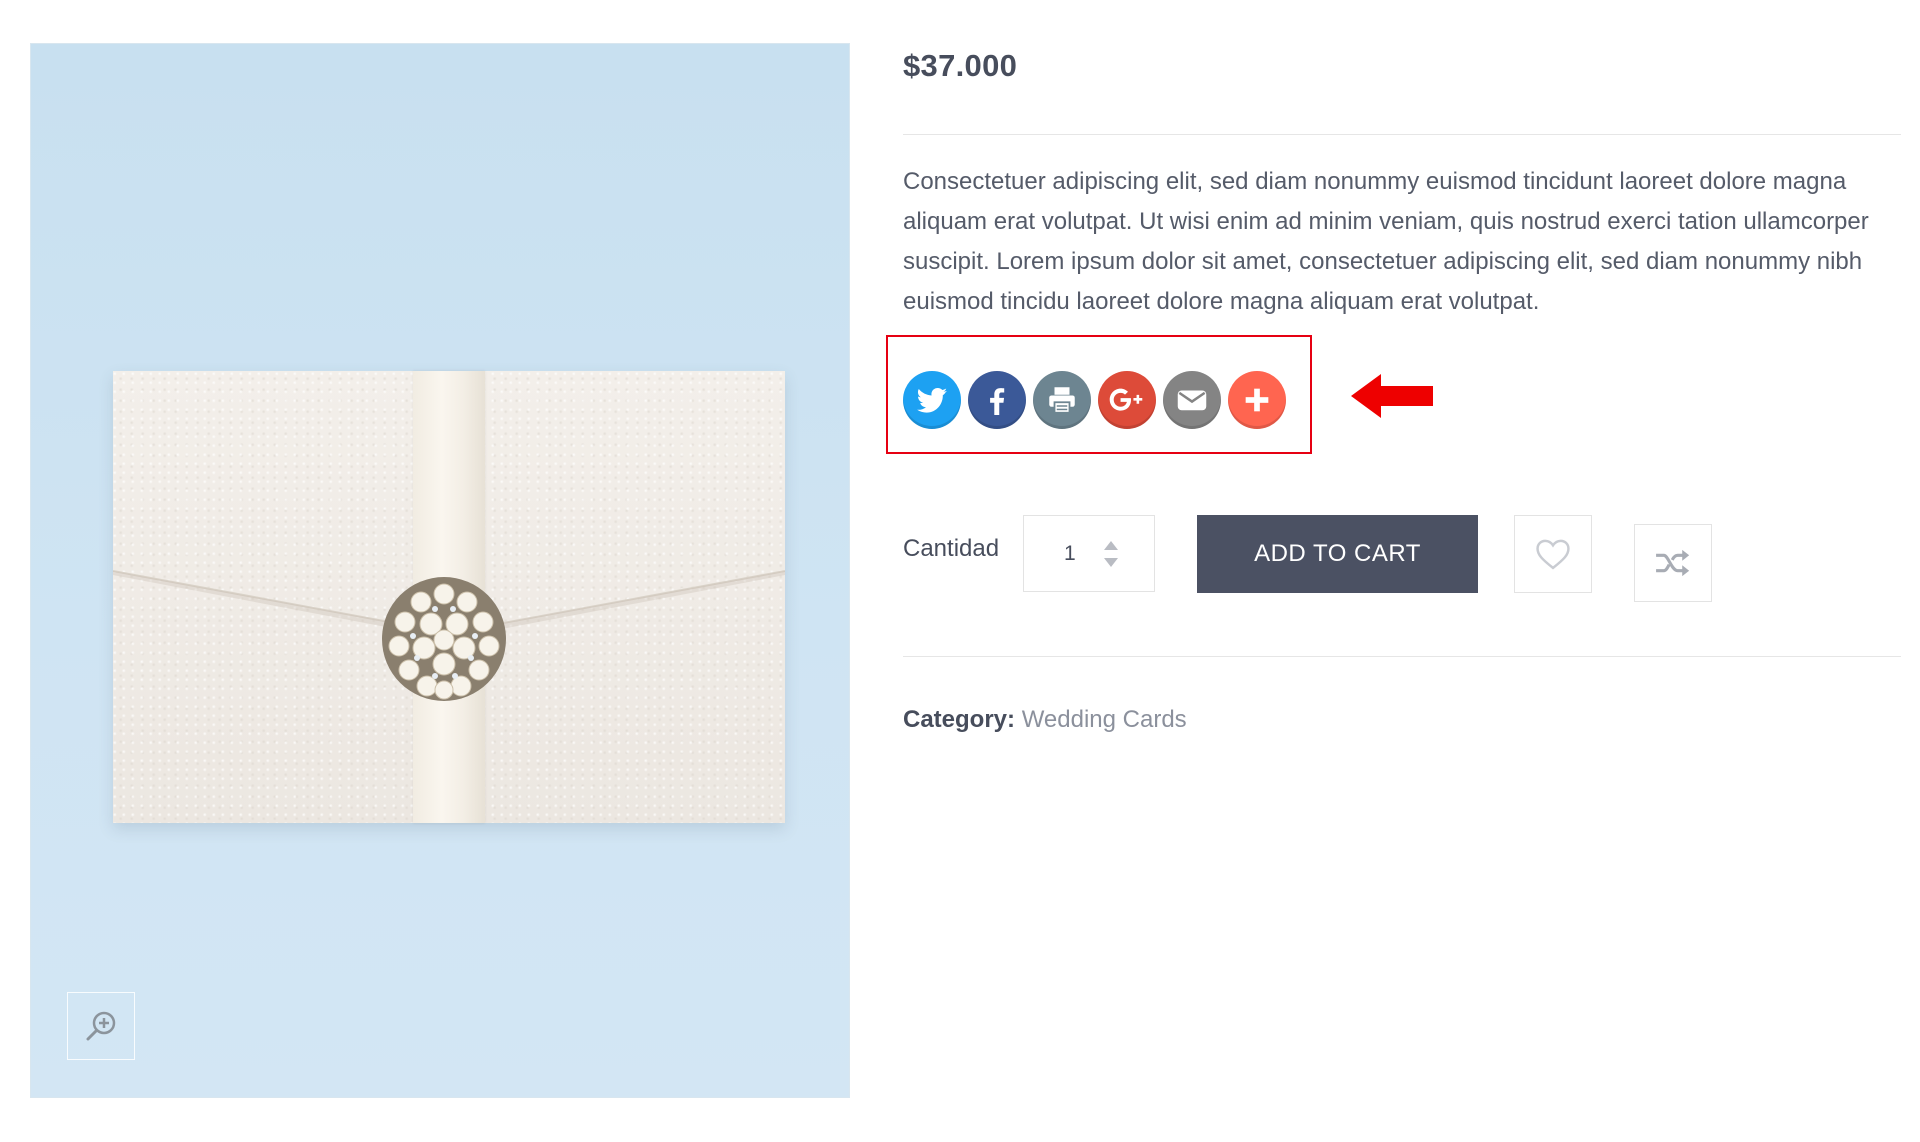 This screenshot has height=1142, width=1920. Describe the element at coordinates (1089, 553) in the screenshot. I see `quantity-stepper: 1` at that location.